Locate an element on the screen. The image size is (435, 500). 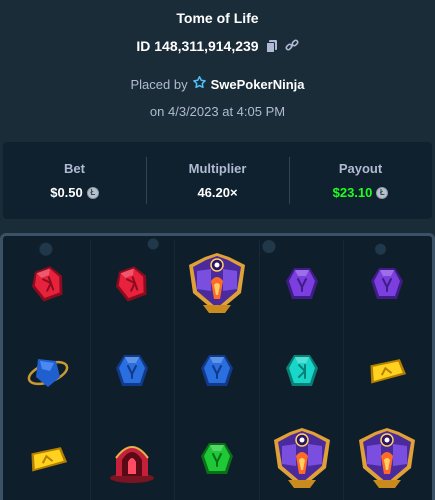
bet-id-row: ID 148,311,914,239 is located at coordinates (217, 46).